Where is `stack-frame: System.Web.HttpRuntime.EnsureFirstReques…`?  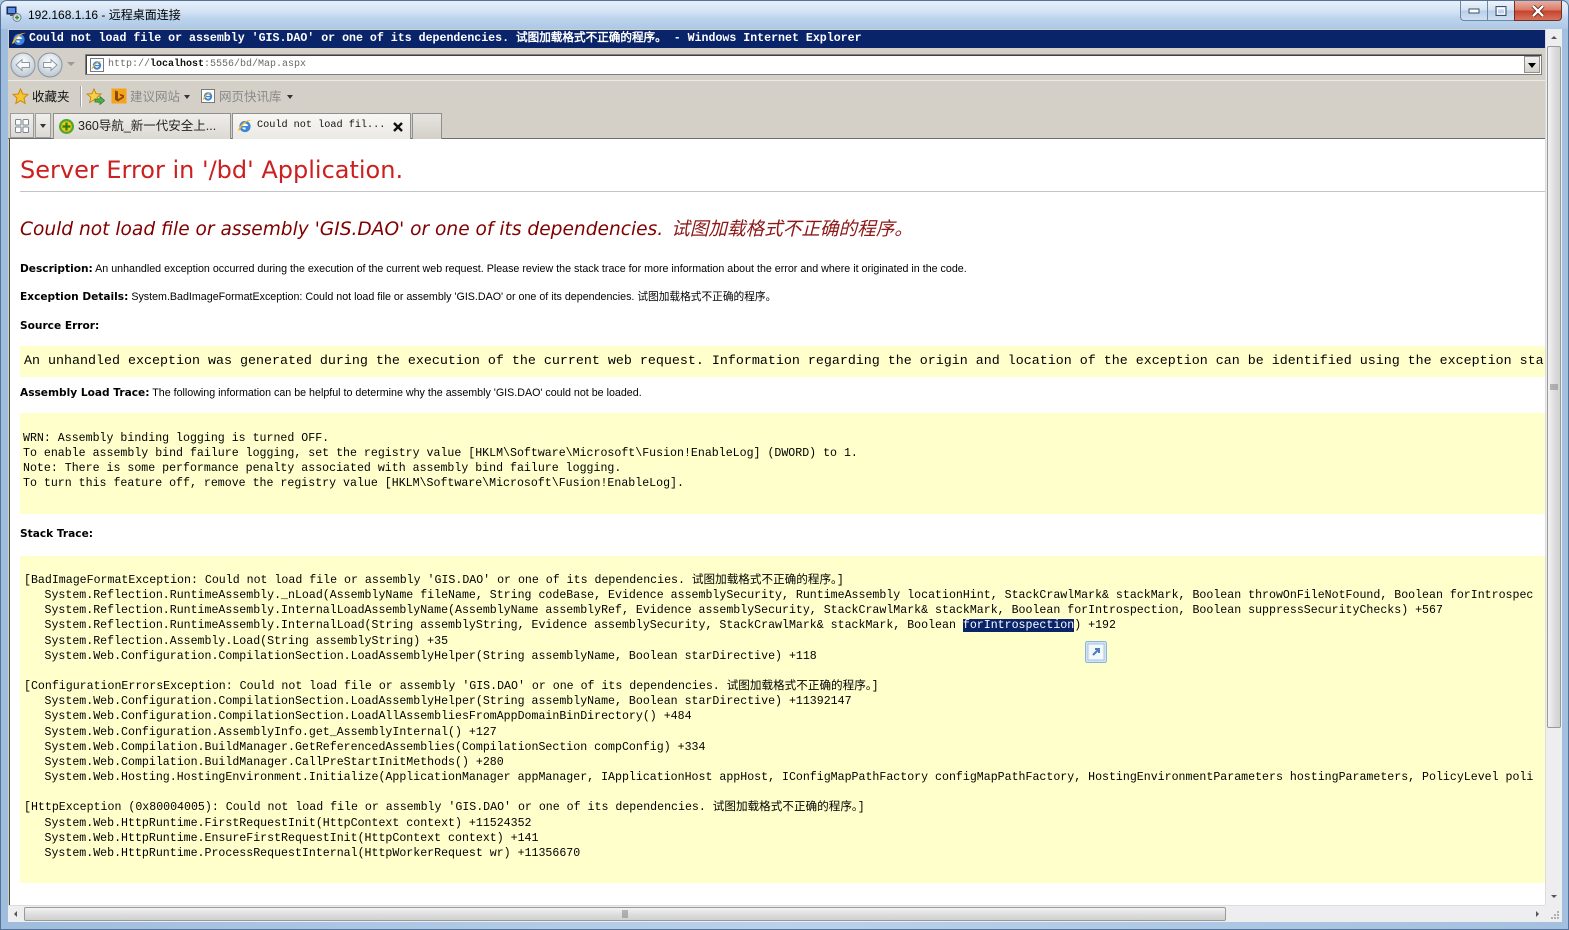 stack-frame: System.Web.HttpRuntime.EnsureFirstReques… is located at coordinates (291, 838).